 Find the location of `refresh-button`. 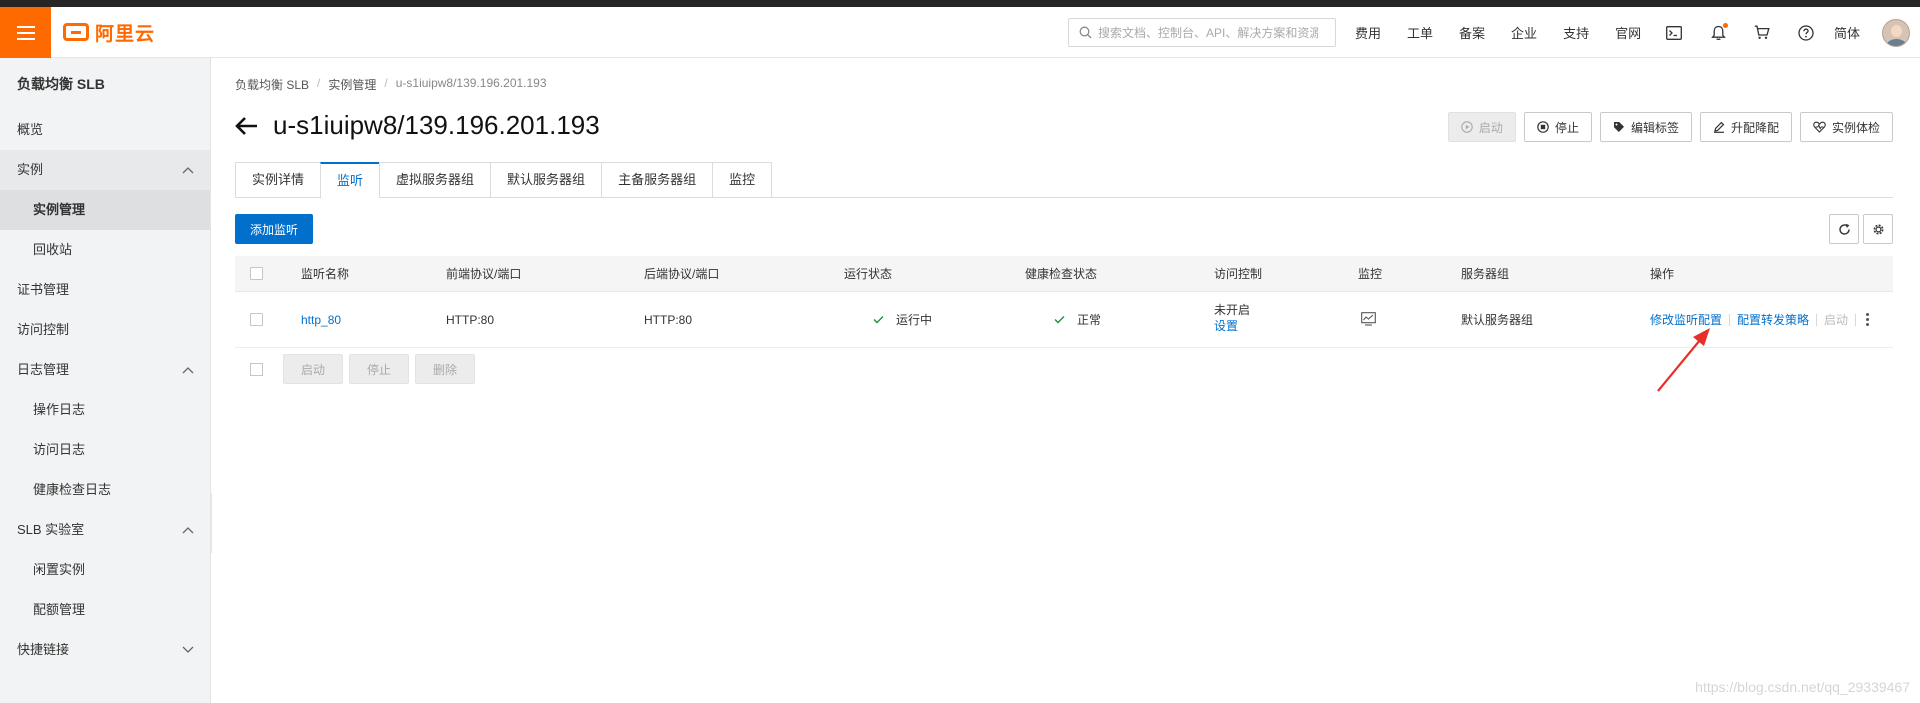

refresh-button is located at coordinates (1844, 229).